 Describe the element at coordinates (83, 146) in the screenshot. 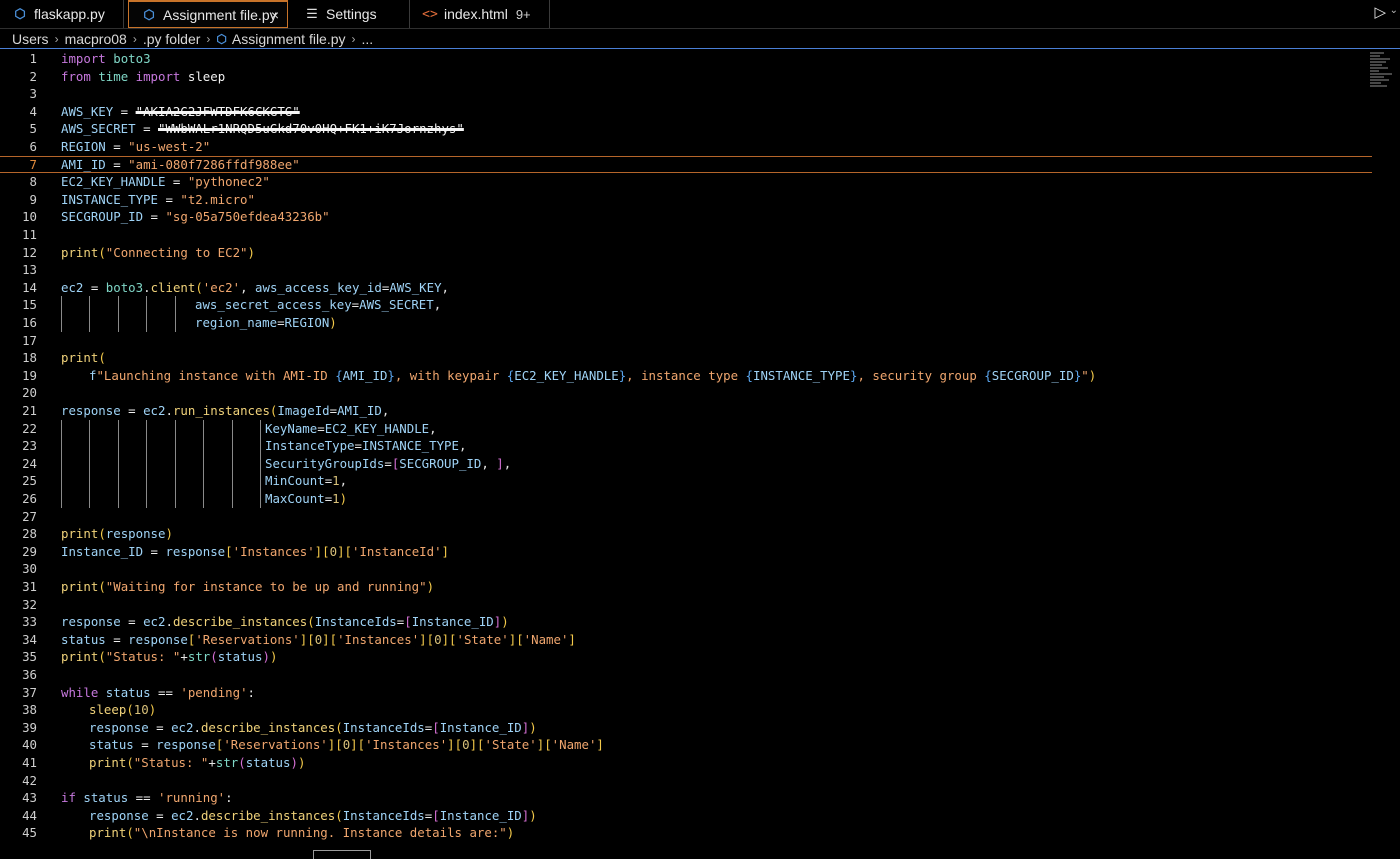

I see `constant: REGION` at that location.